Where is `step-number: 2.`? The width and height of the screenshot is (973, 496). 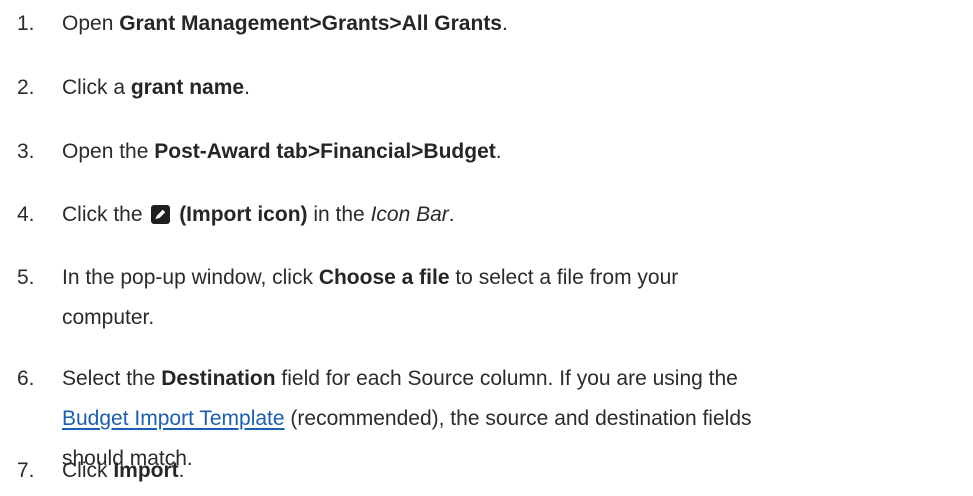
step-number: 2. is located at coordinates (26, 87).